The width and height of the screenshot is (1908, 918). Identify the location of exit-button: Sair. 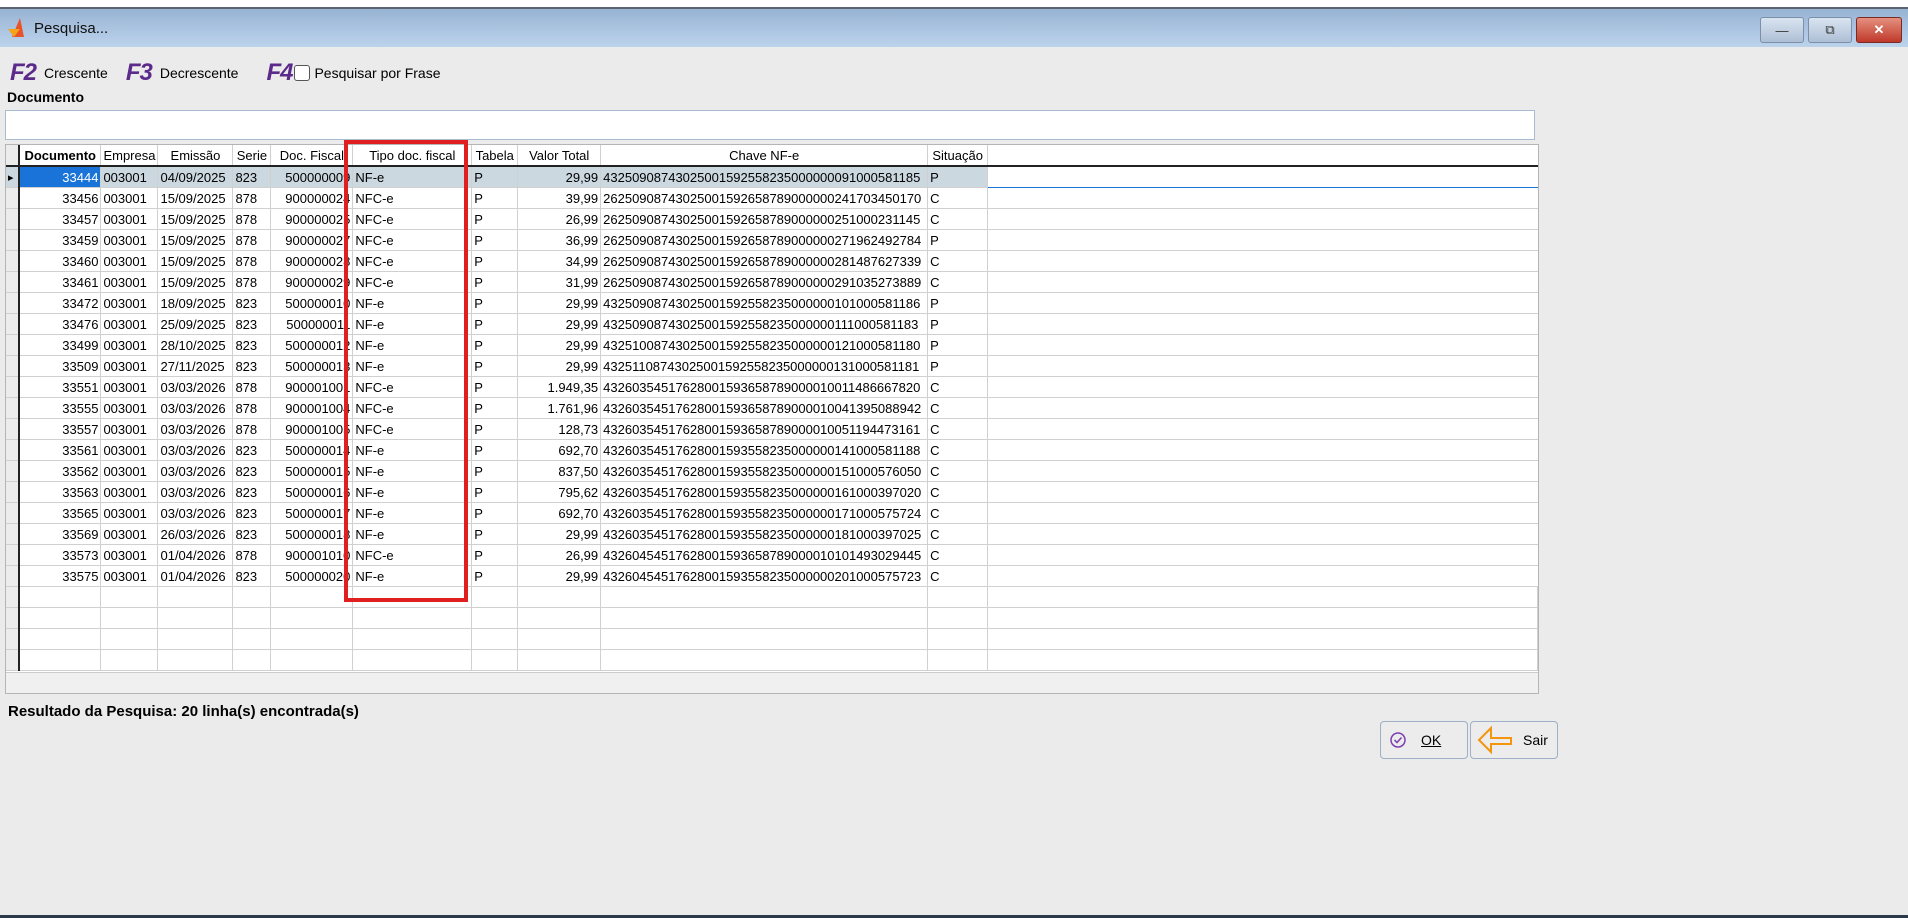
(1514, 740).